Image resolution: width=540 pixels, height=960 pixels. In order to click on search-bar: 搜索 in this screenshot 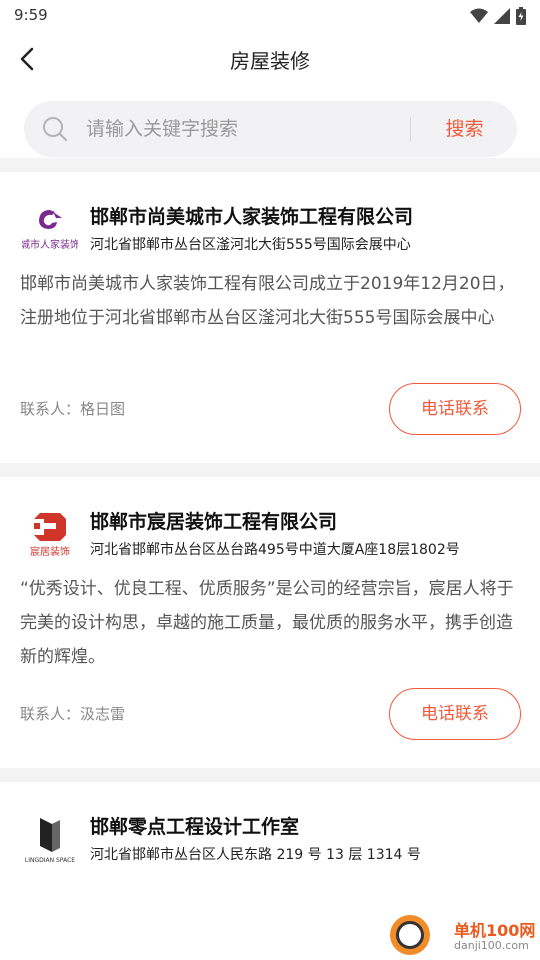, I will do `click(270, 129)`.